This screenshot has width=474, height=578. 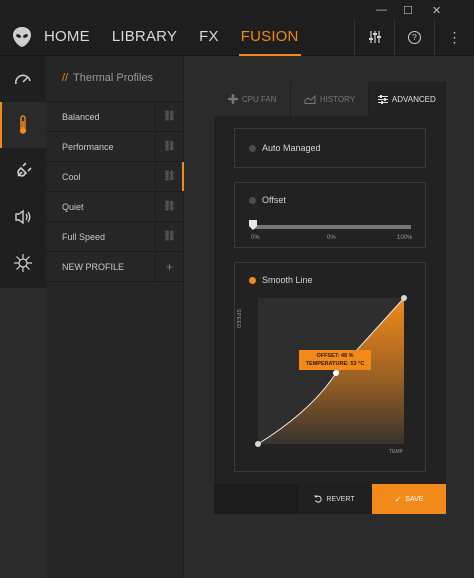 I want to click on tooltip-temperature: TEMPERATURE: 53 °C, so click(x=335, y=364).